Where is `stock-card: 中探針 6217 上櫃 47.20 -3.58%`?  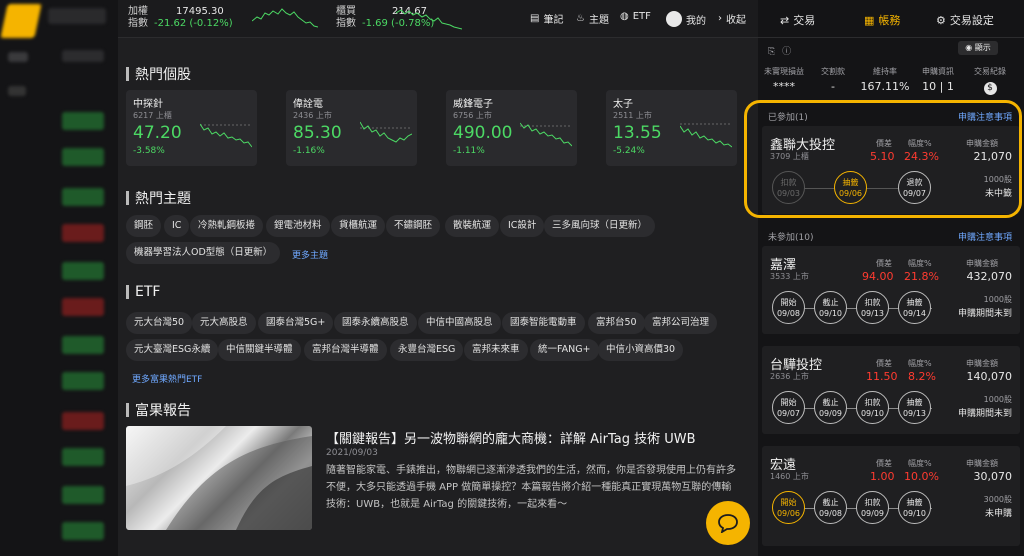 stock-card: 中探針 6217 上櫃 47.20 -3.58% is located at coordinates (191, 128).